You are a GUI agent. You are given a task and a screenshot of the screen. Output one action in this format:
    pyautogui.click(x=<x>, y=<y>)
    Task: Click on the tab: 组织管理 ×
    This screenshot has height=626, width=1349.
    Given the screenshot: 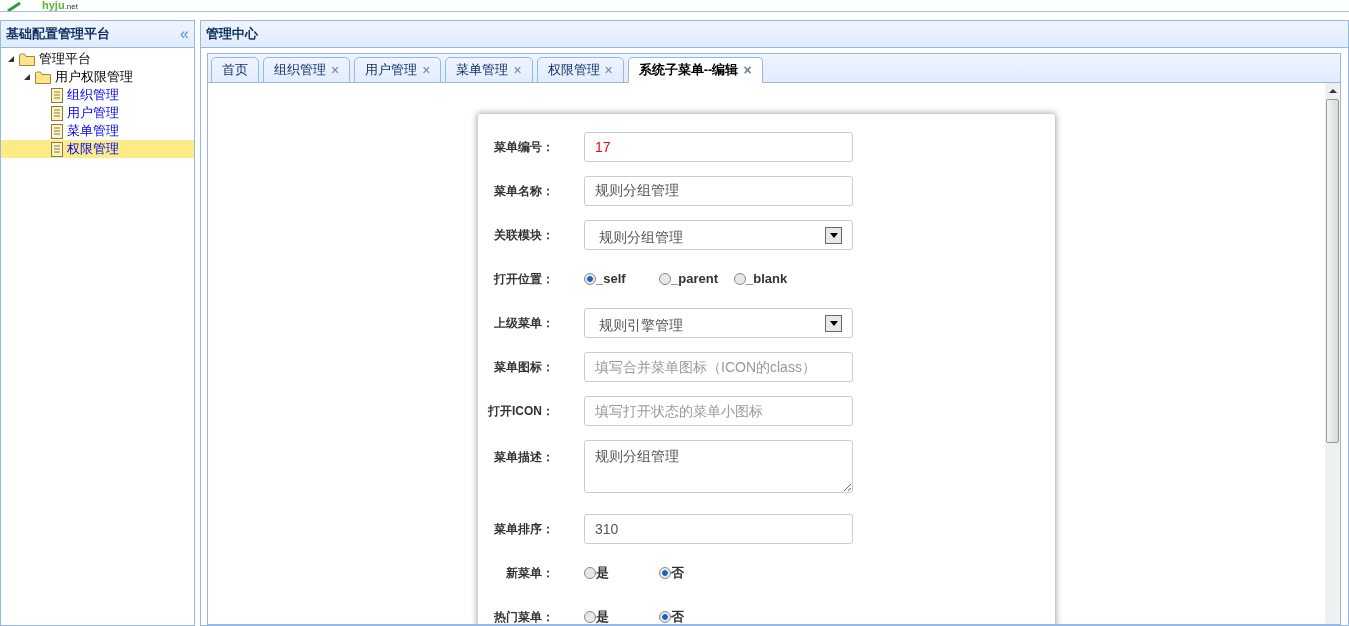 What is the action you would take?
    pyautogui.click(x=307, y=70)
    